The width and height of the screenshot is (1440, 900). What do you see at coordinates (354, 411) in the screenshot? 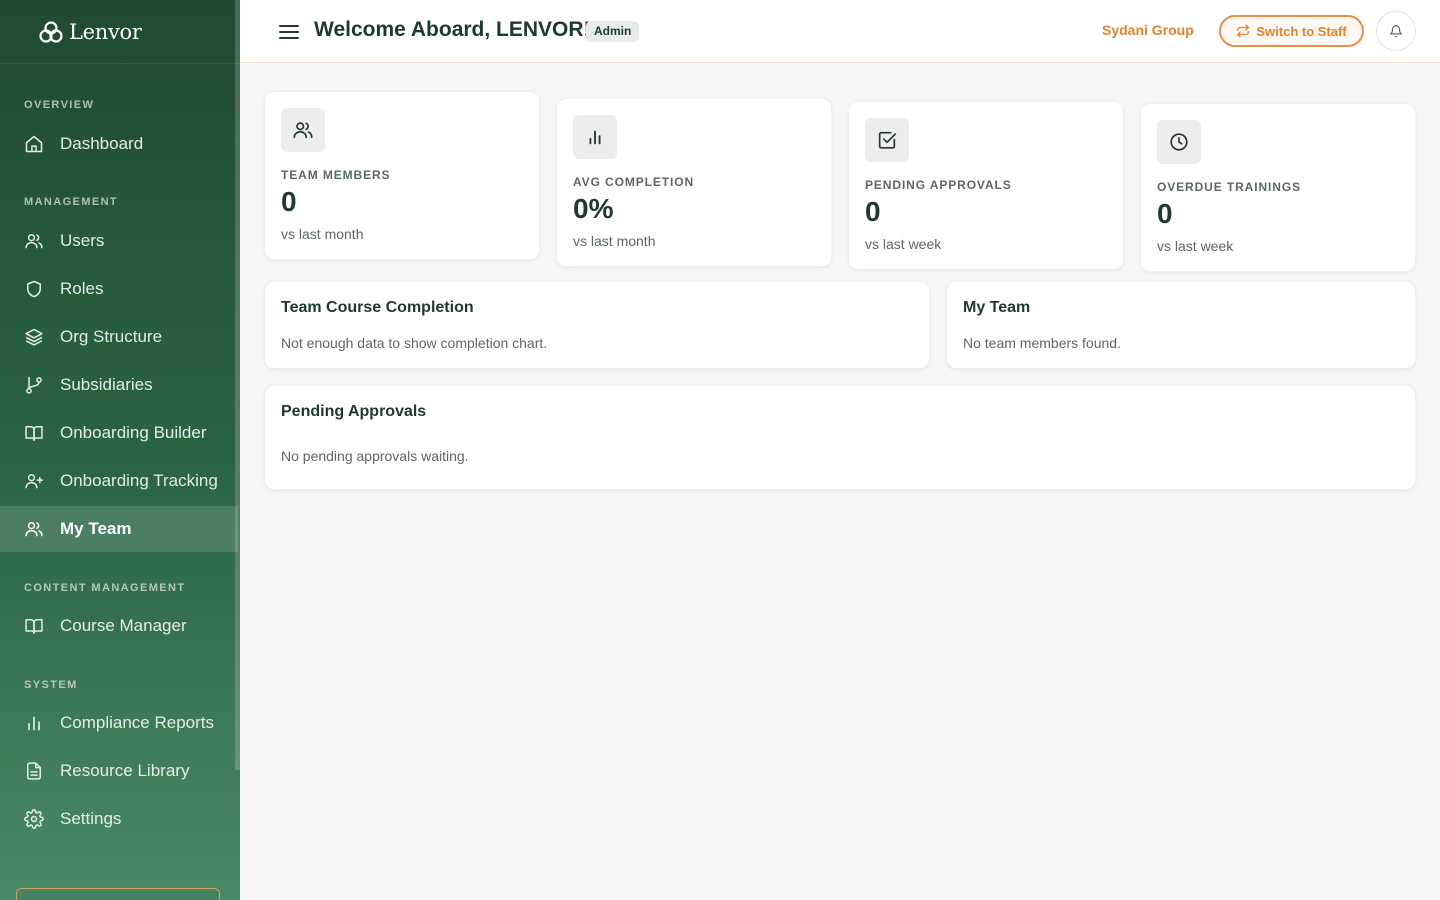
I see `panel-title: Pending Approvals` at bounding box center [354, 411].